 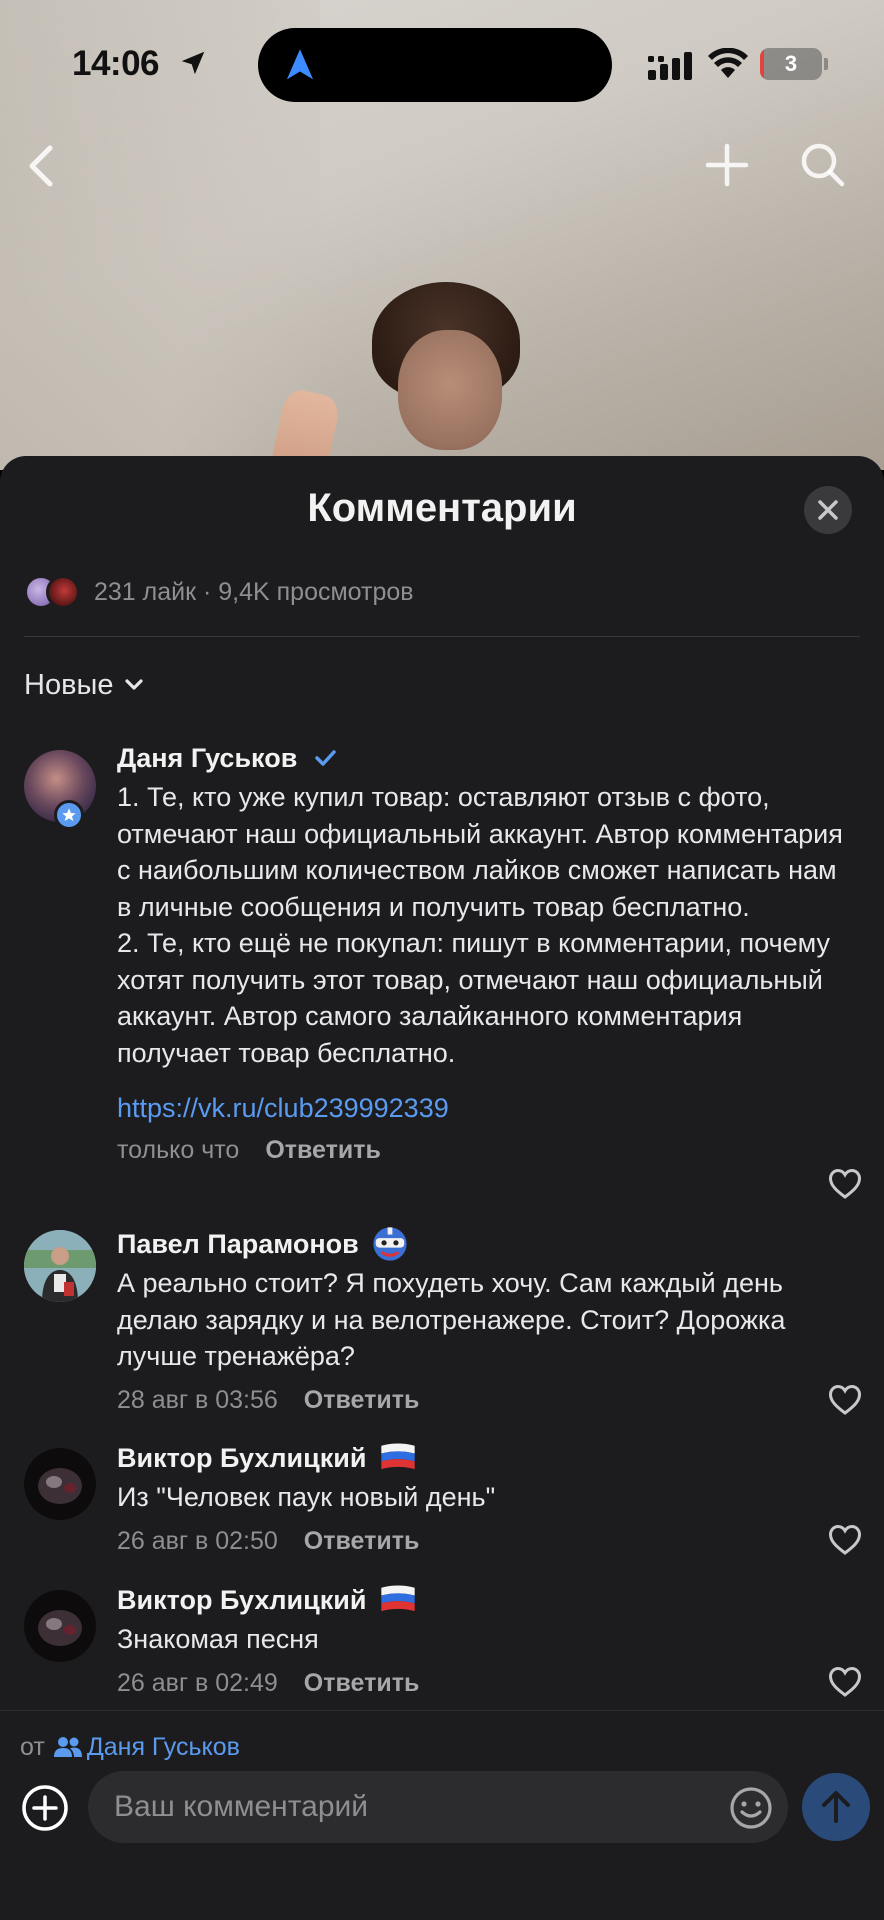 I want to click on comment-link: https://vk.ru/club239992339, so click(x=485, y=1108).